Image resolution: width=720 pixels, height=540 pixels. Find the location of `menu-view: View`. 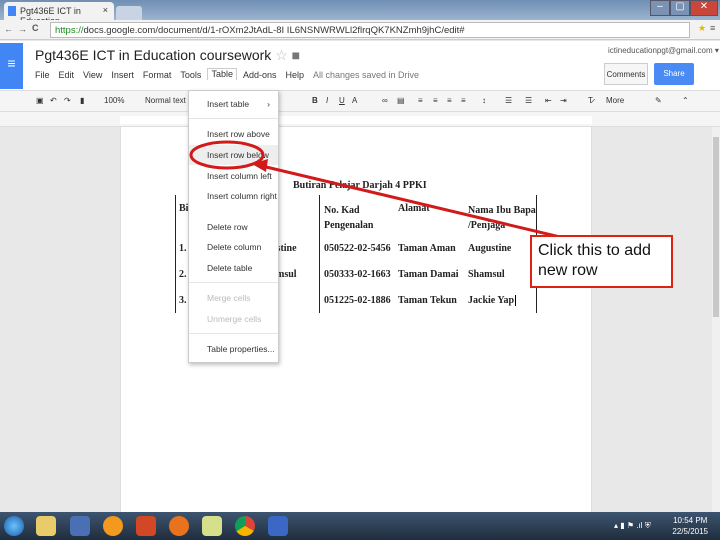

menu-view: View is located at coordinates (92, 75).